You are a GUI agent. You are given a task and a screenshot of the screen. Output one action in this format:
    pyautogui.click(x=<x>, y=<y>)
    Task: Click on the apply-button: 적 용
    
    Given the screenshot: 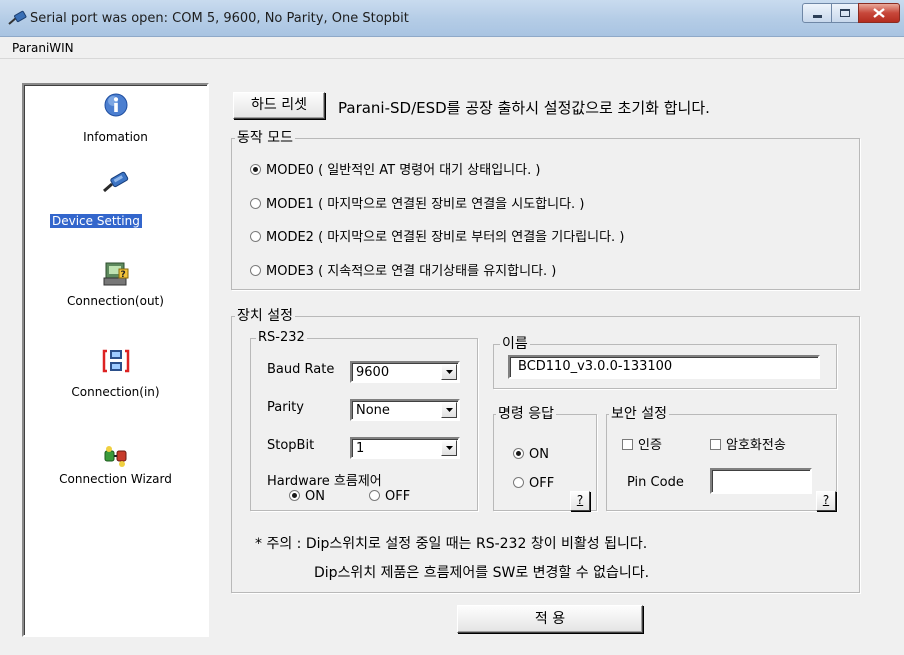 What is the action you would take?
    pyautogui.click(x=550, y=619)
    